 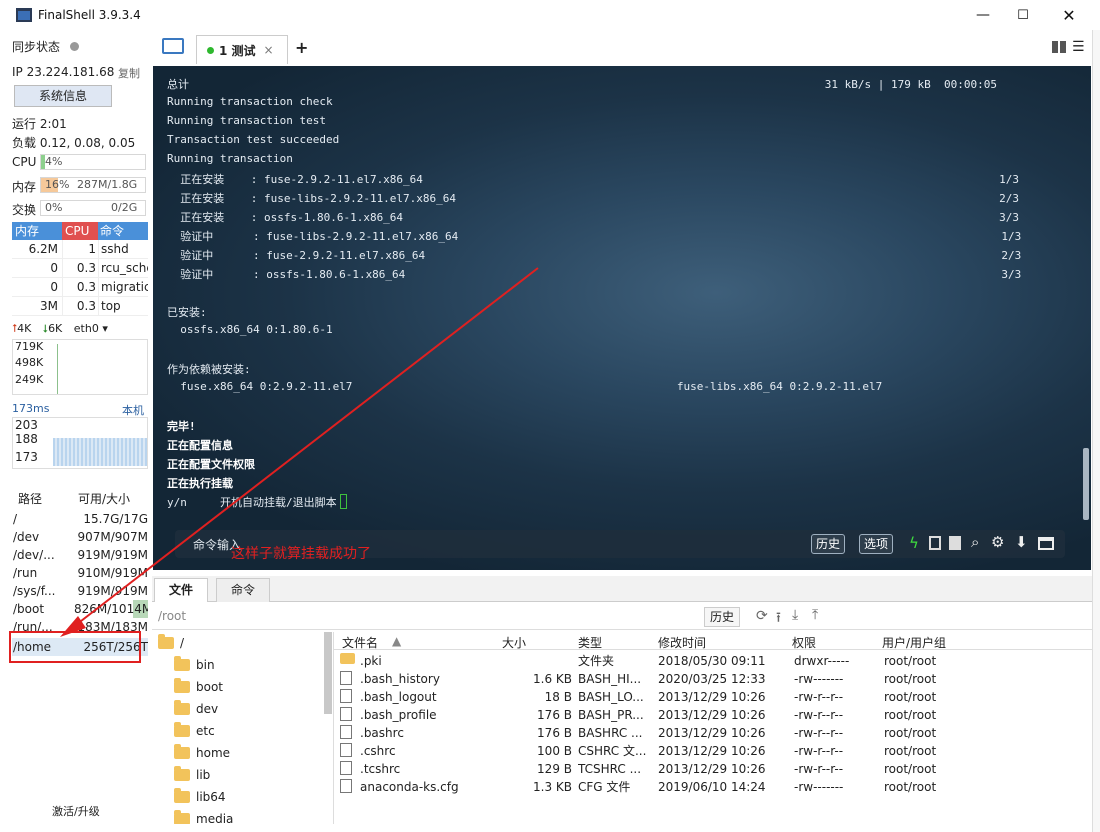 I want to click on file-size: 1.6 KB, so click(x=552, y=679).